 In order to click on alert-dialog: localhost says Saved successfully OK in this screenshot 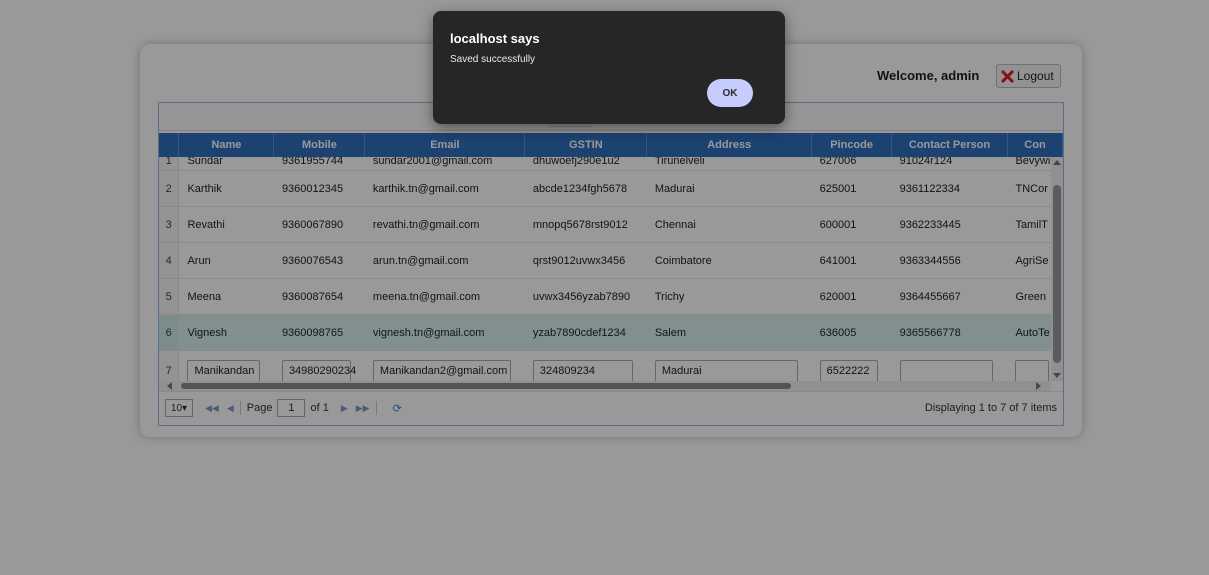, I will do `click(609, 67)`.